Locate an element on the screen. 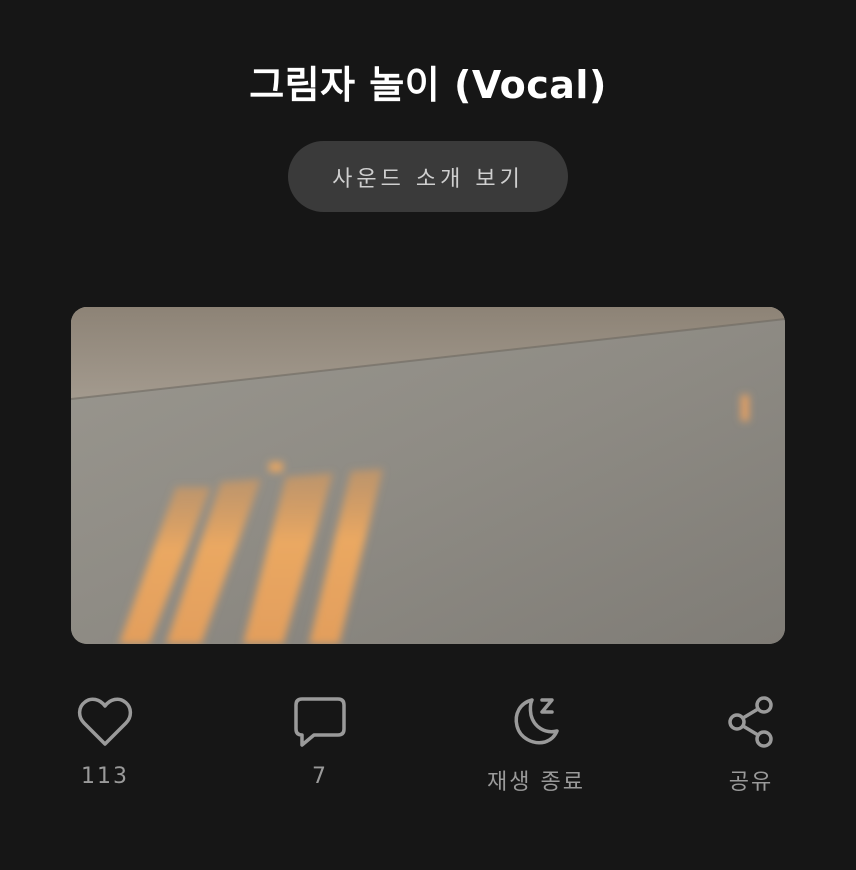  sleep-timer-button: 재생 종료 is located at coordinates (536, 750).